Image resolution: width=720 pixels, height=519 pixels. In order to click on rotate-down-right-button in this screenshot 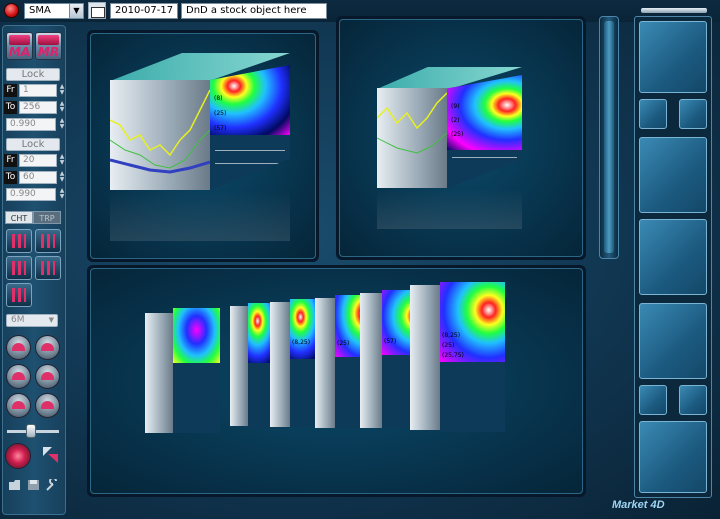, I will do `click(47, 405)`.